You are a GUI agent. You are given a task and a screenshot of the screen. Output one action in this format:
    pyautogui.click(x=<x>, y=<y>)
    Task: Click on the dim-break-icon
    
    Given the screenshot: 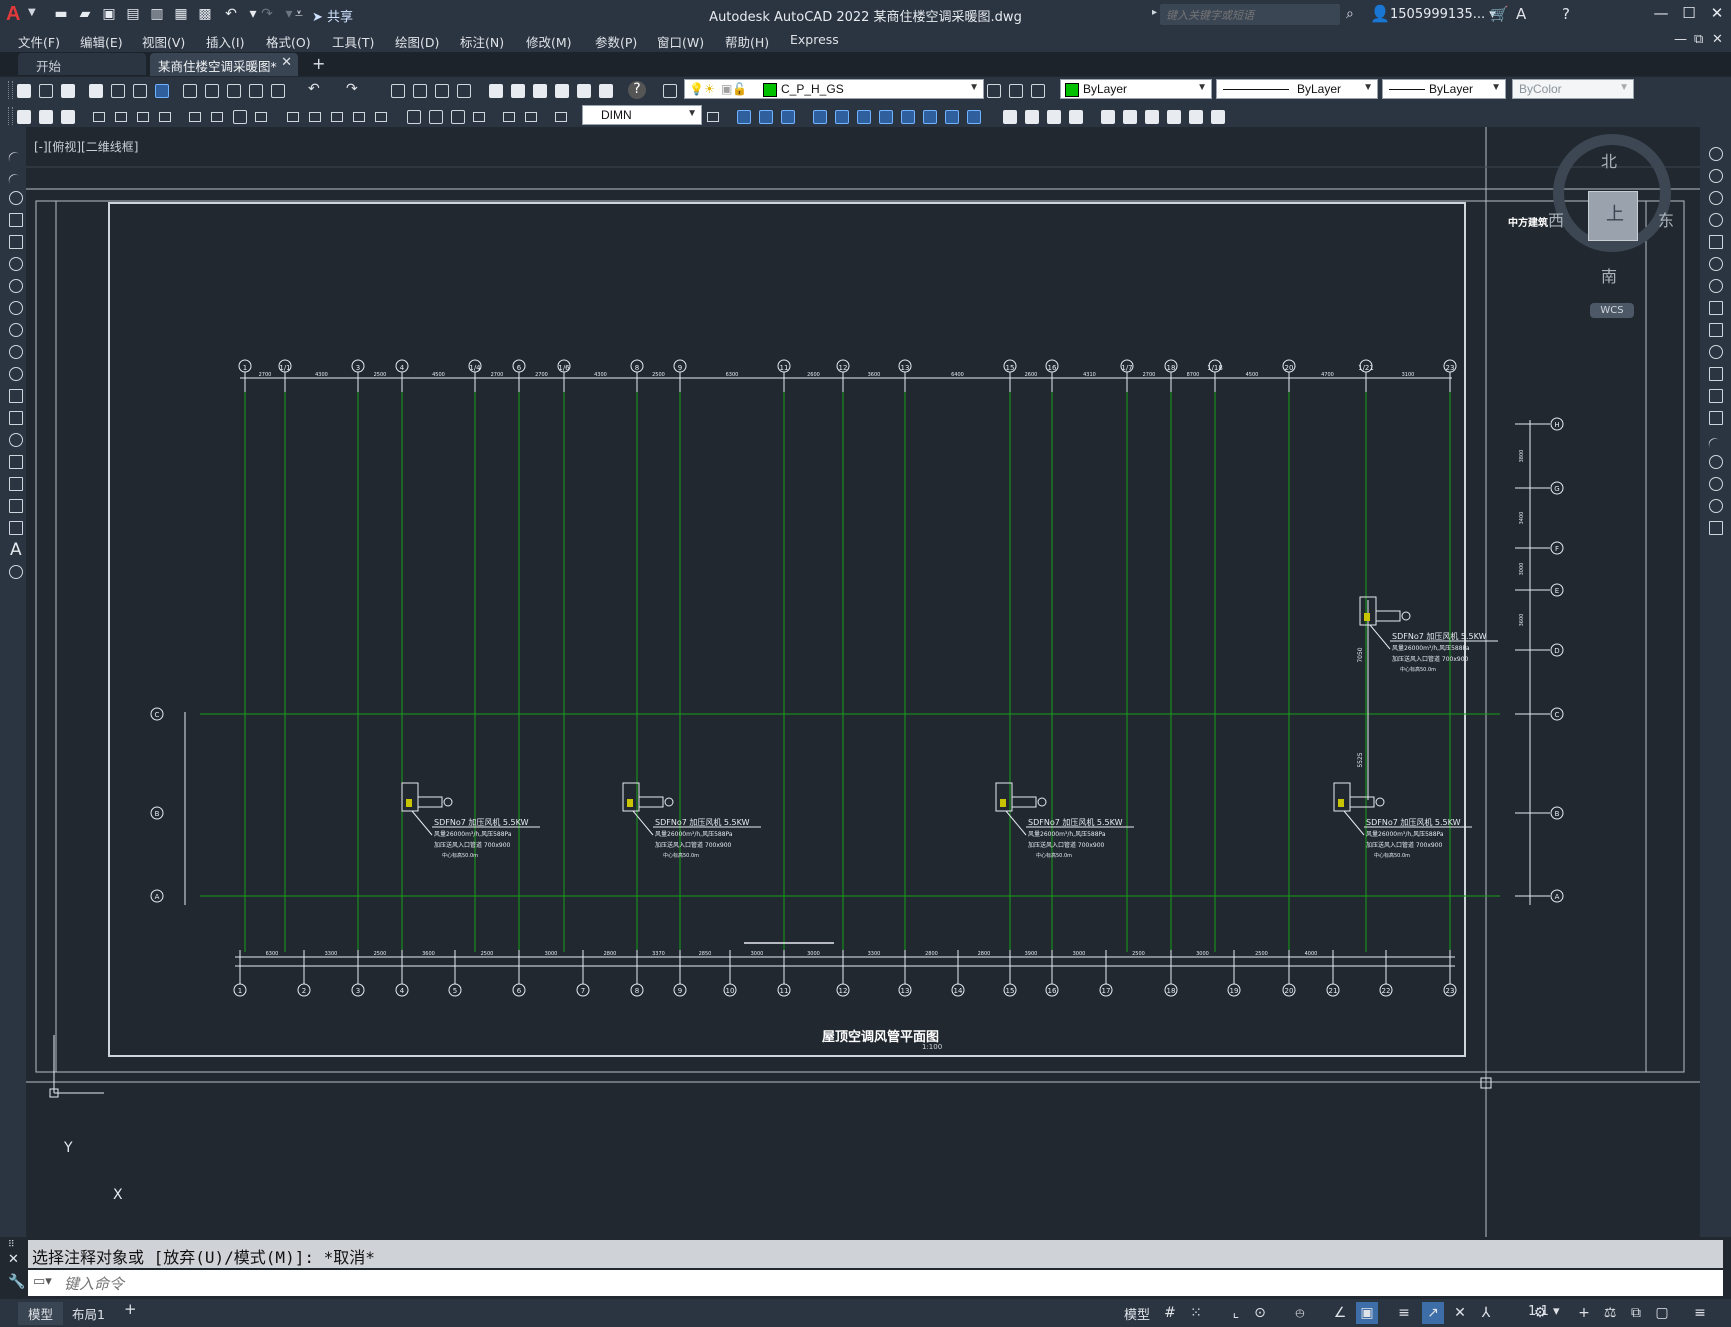 What is the action you would take?
    pyautogui.click(x=381, y=116)
    